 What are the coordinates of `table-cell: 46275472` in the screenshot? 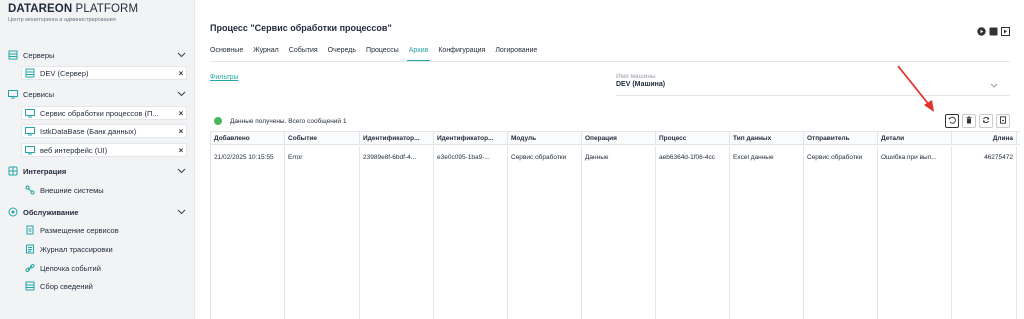 It's located at (984, 232).